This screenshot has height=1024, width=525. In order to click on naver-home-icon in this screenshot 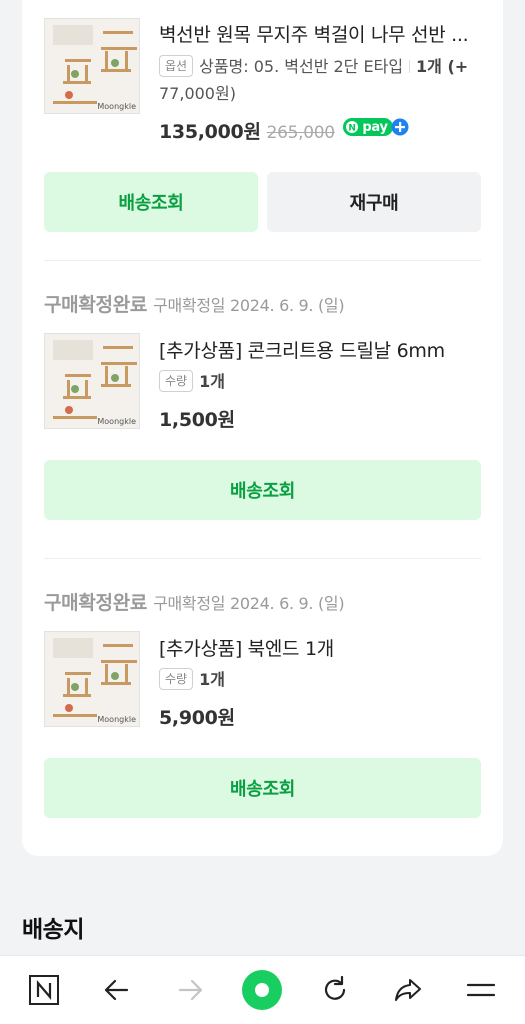, I will do `click(44, 990)`.